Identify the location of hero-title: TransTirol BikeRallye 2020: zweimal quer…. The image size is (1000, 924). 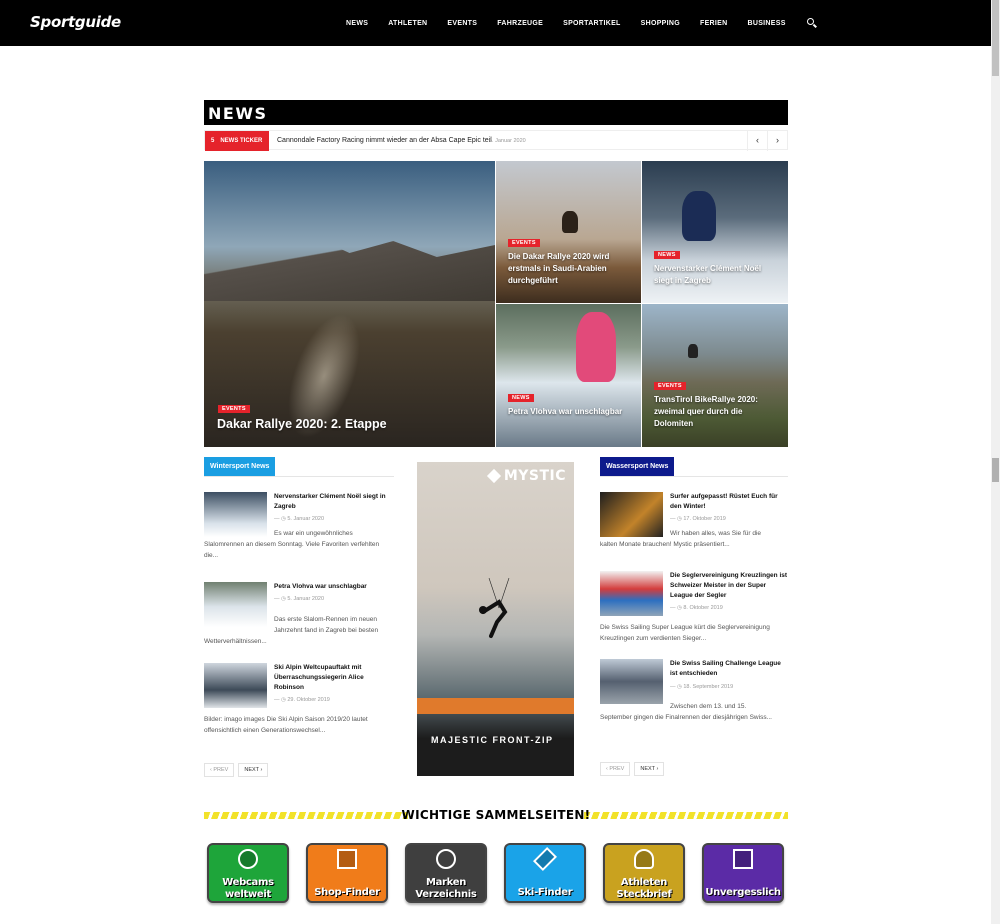
(714, 412).